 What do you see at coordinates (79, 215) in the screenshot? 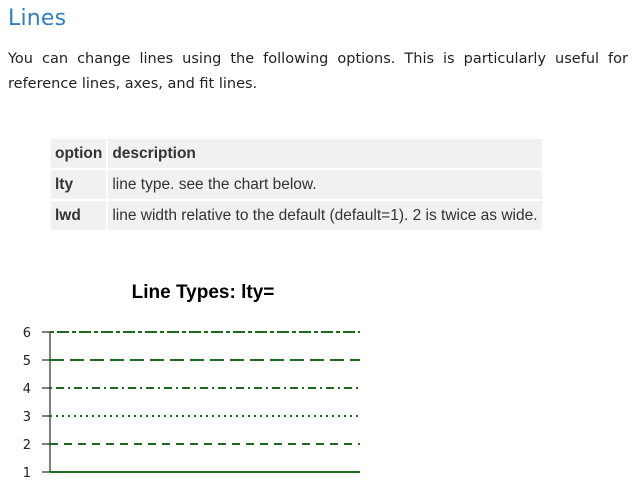
I see `option-cell: lwd` at bounding box center [79, 215].